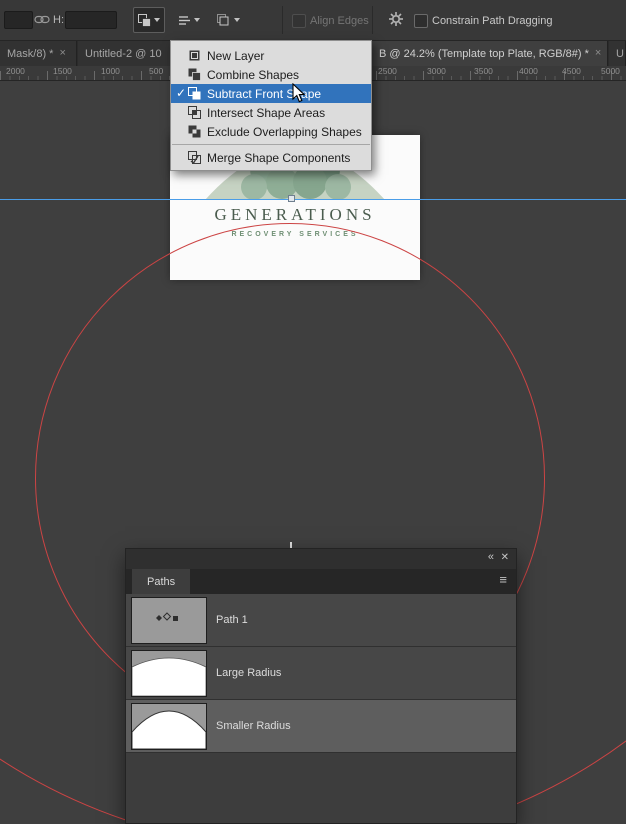 The width and height of the screenshot is (626, 824). What do you see at coordinates (491, 557) in the screenshot?
I see `collapse-panel-icon: «` at bounding box center [491, 557].